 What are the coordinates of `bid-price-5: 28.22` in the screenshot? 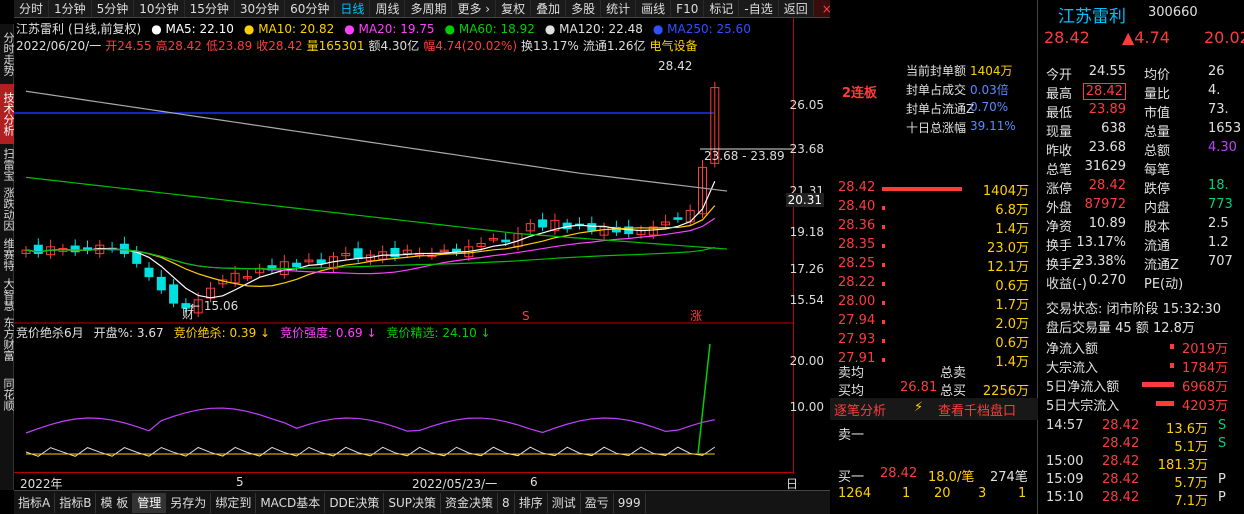 It's located at (856, 282).